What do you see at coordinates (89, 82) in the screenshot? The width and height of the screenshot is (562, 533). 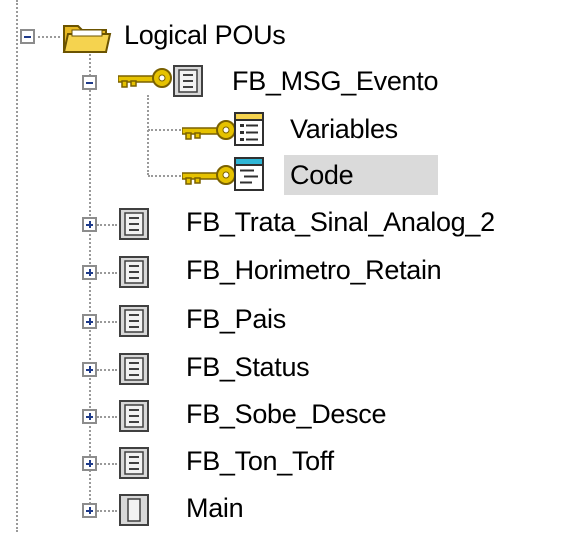 I see `collapse-toggle-fb-msg-evento` at bounding box center [89, 82].